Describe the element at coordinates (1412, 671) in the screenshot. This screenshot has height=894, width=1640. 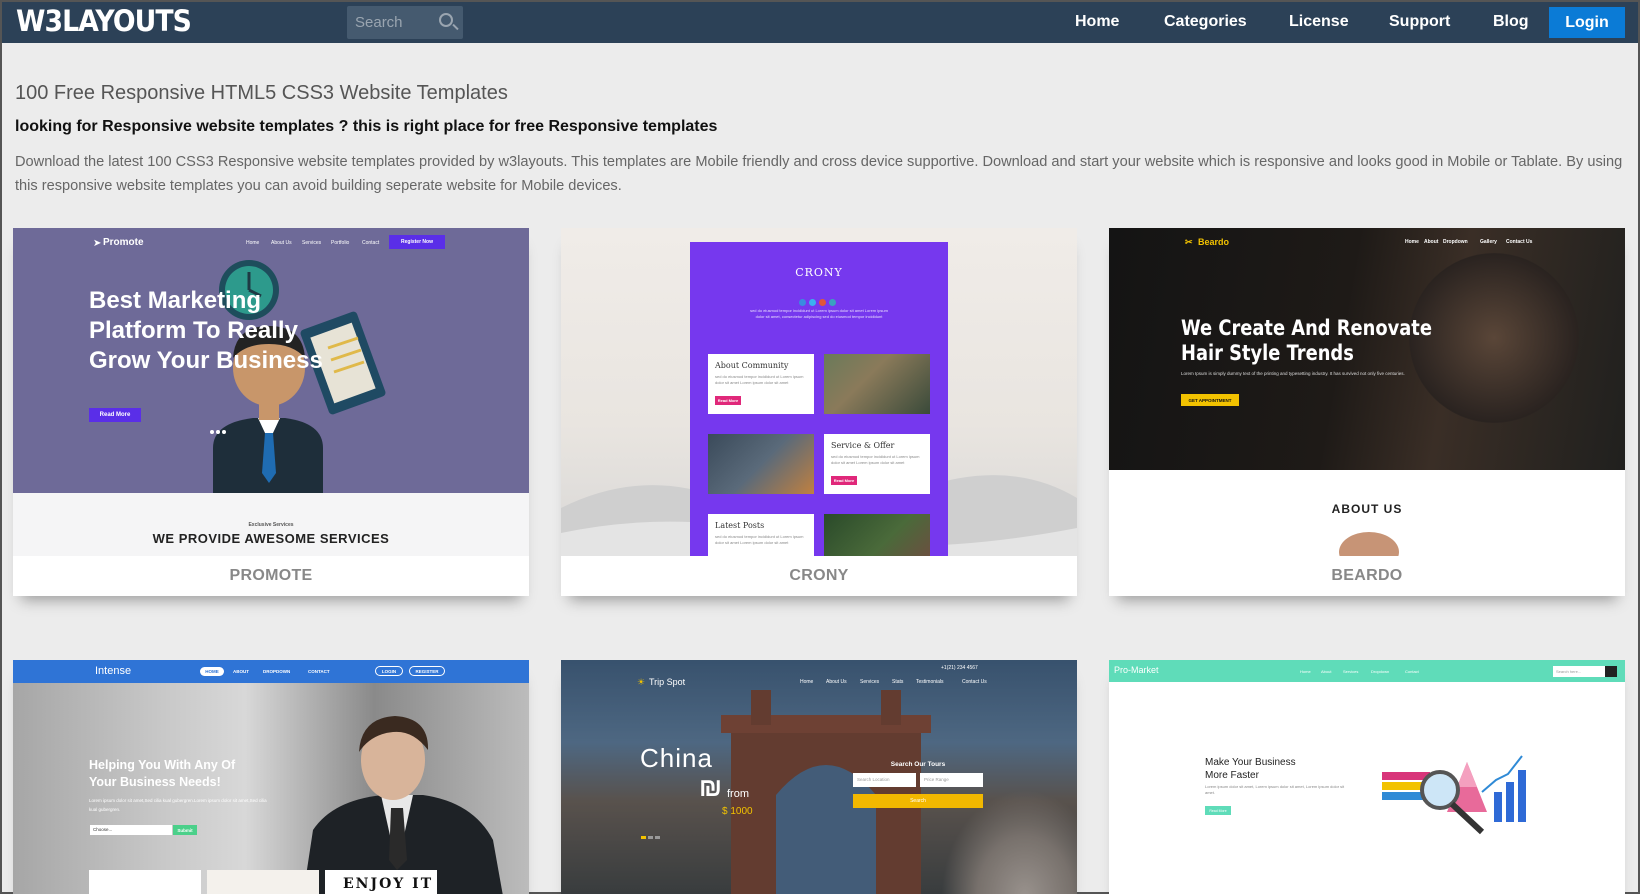
I see `promarket-nav-contact: Contact` at that location.